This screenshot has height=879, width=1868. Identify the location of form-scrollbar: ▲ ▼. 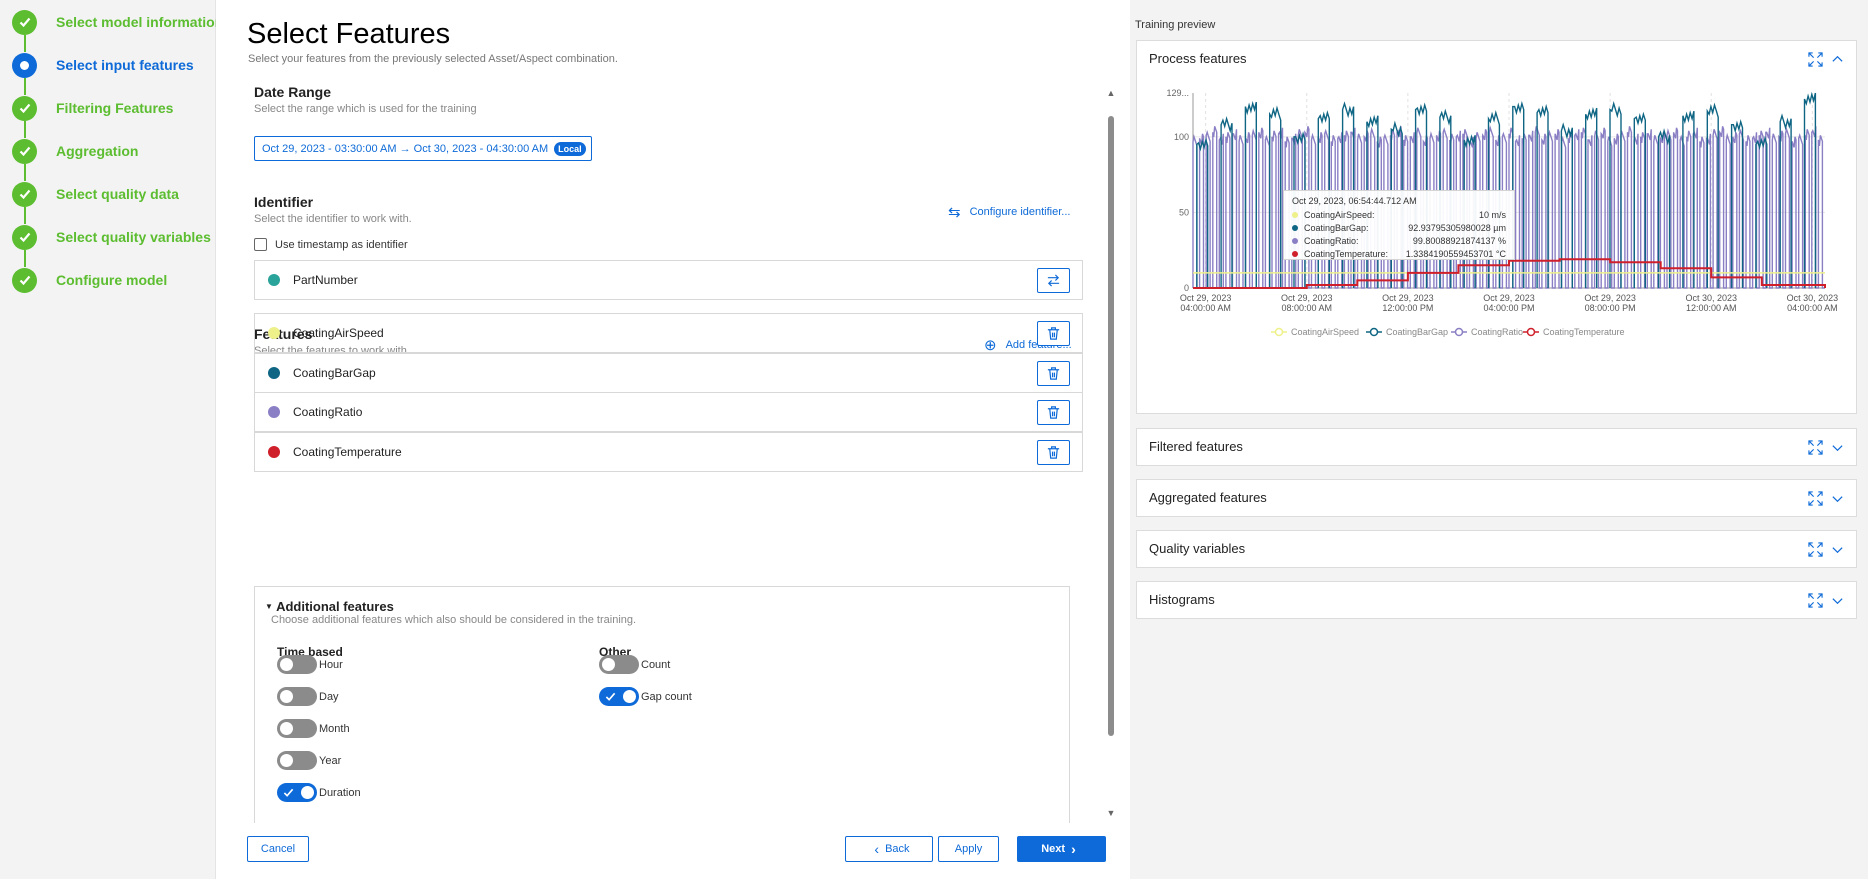
(1111, 453).